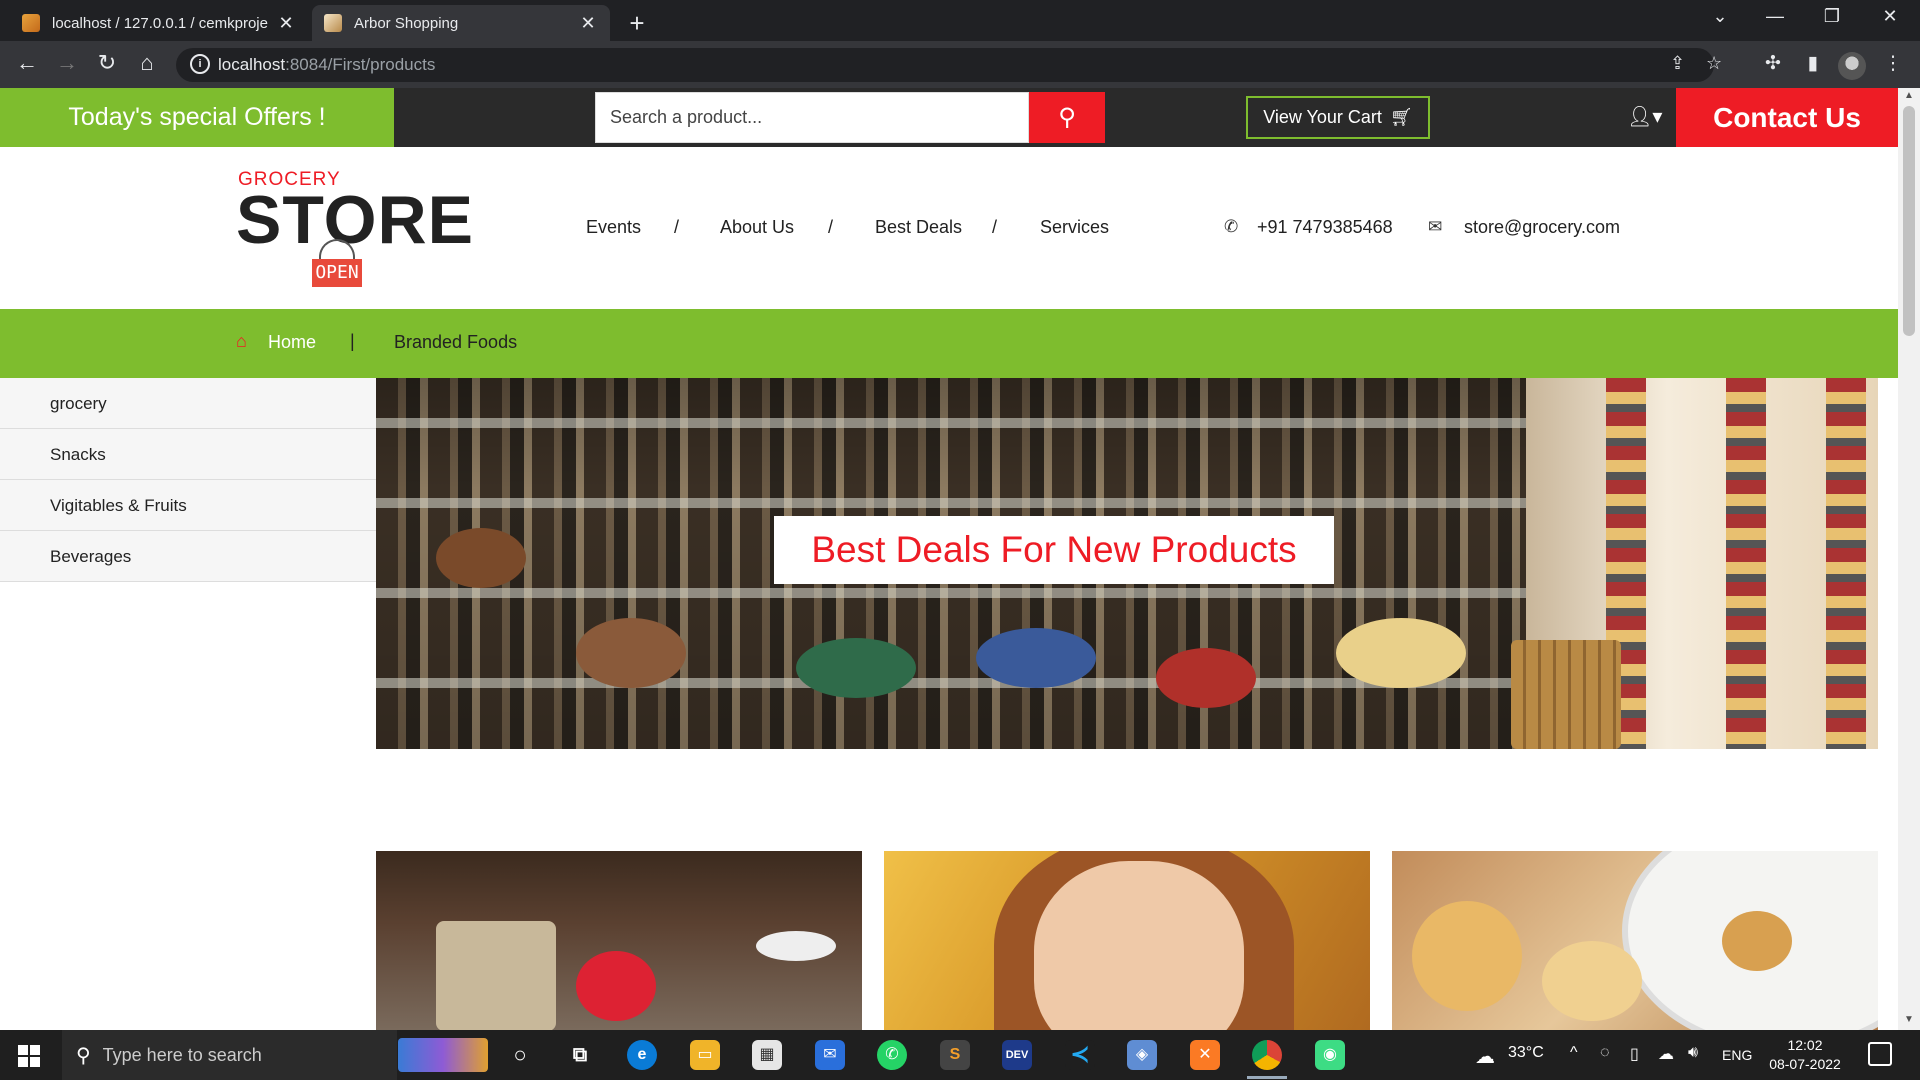 The image size is (1920, 1080). I want to click on forward-button: →, so click(67, 63).